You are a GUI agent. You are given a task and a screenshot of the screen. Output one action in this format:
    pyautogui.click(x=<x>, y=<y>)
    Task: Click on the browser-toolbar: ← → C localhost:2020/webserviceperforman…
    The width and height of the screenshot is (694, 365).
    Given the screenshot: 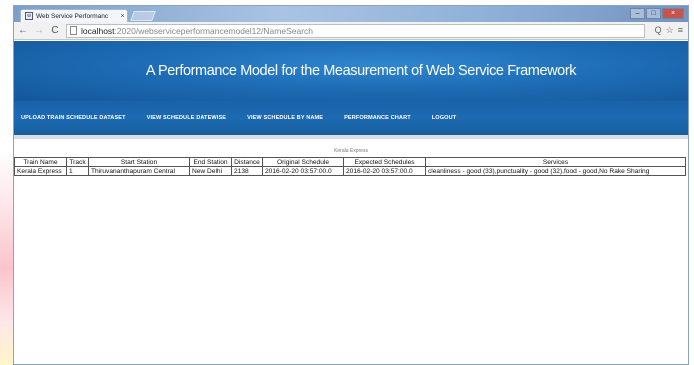 What is the action you would take?
    pyautogui.click(x=351, y=31)
    